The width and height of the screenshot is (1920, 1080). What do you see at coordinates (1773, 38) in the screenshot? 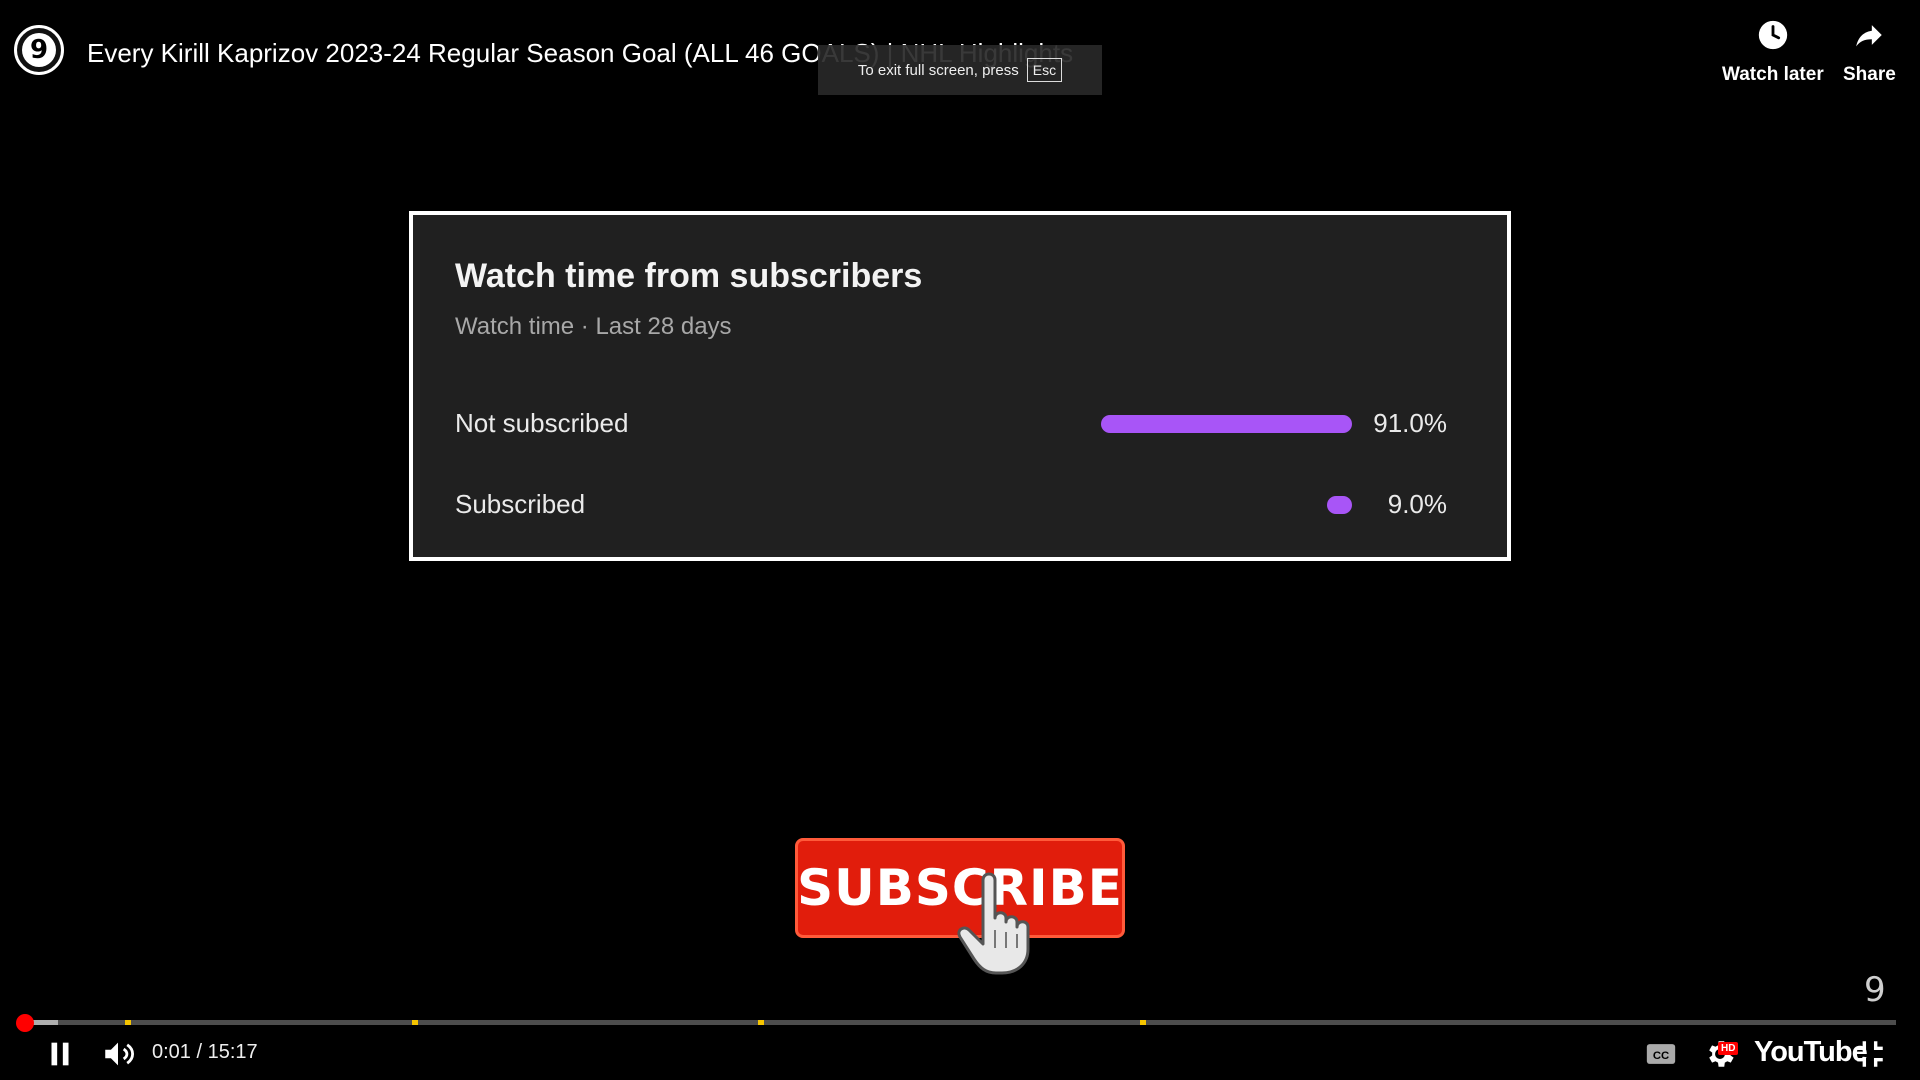
I see `clock-icon` at bounding box center [1773, 38].